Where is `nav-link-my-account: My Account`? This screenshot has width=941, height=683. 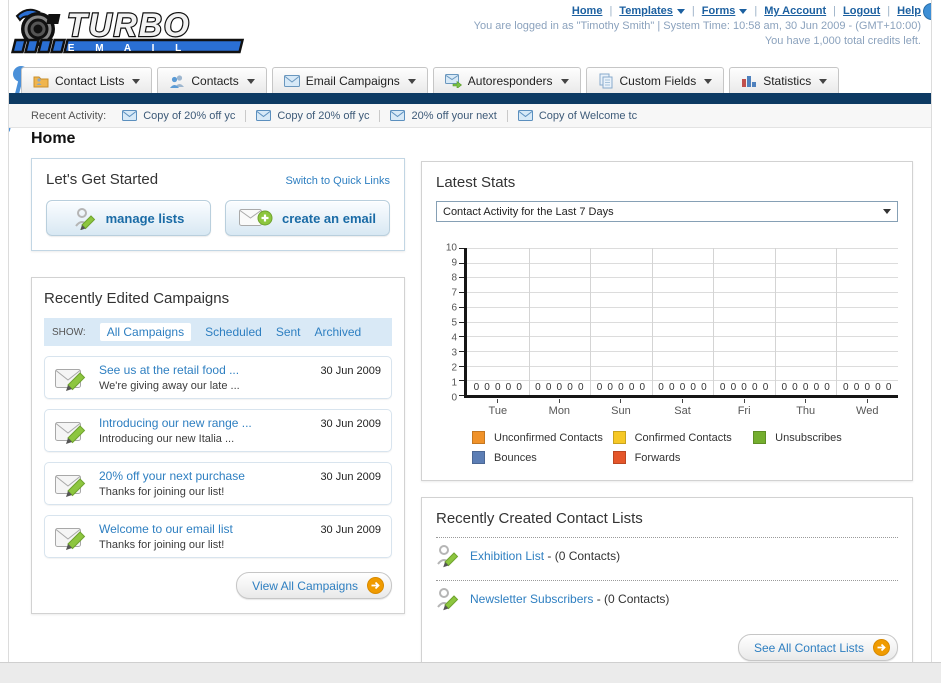
nav-link-my-account: My Account is located at coordinates (795, 11).